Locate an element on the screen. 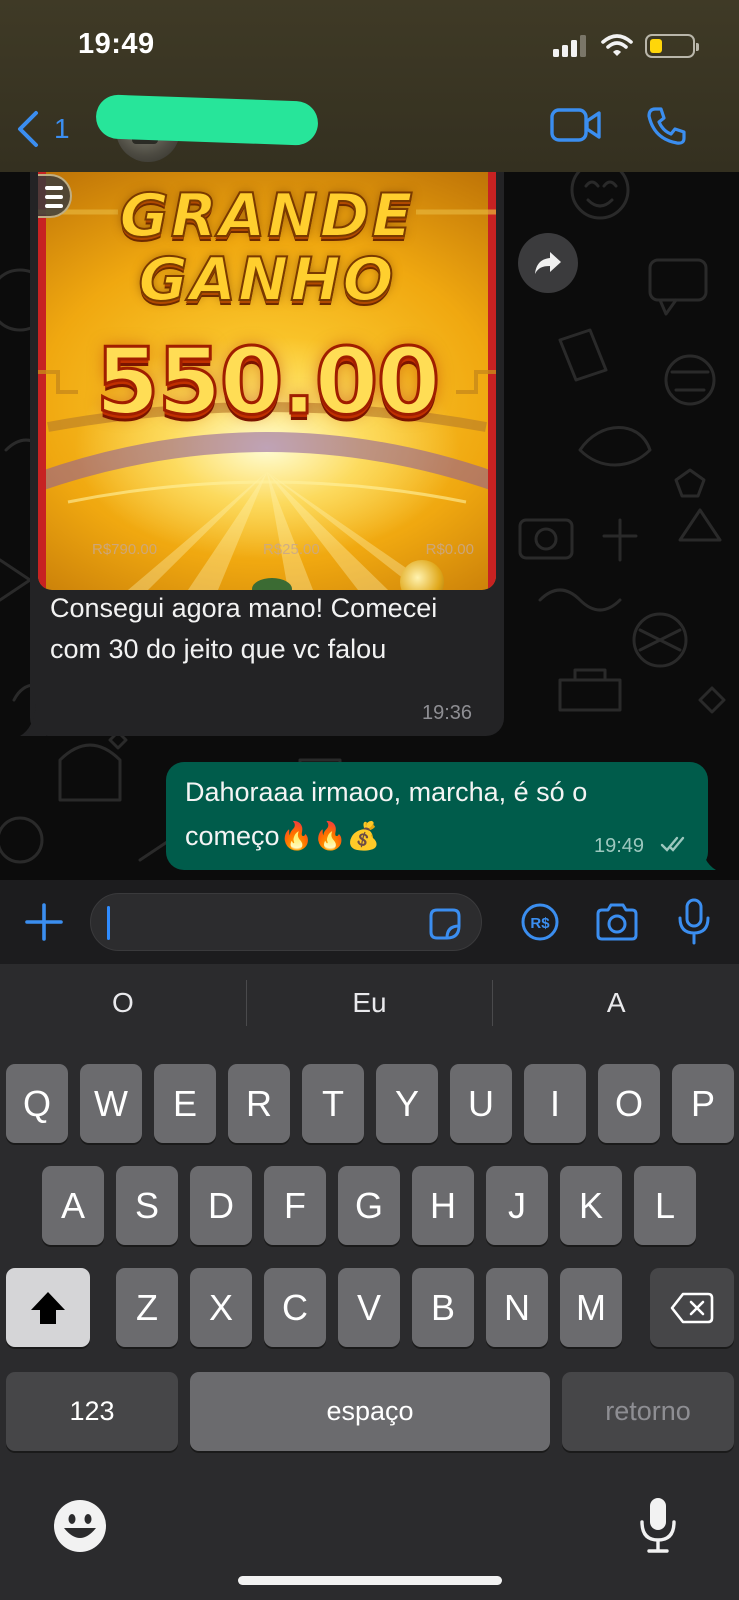  home-indicator is located at coordinates (370, 1580).